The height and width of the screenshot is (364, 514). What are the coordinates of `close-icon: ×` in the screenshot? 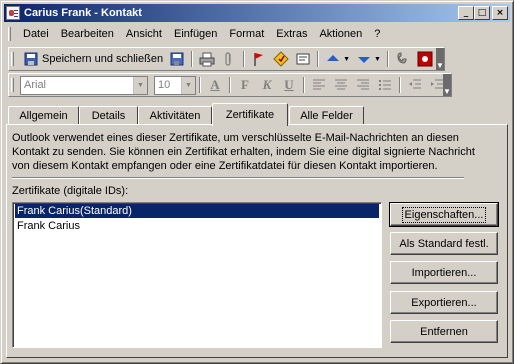 It's located at (500, 12).